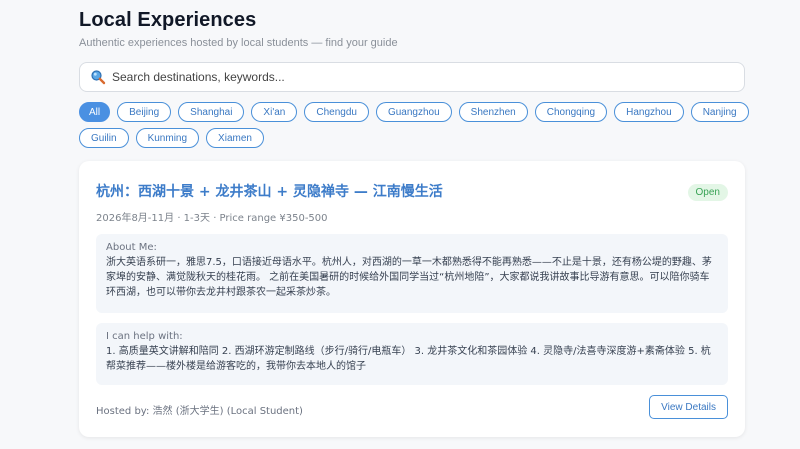 The image size is (800, 449). Describe the element at coordinates (144, 336) in the screenshot. I see `help-label: I can help with:` at that location.